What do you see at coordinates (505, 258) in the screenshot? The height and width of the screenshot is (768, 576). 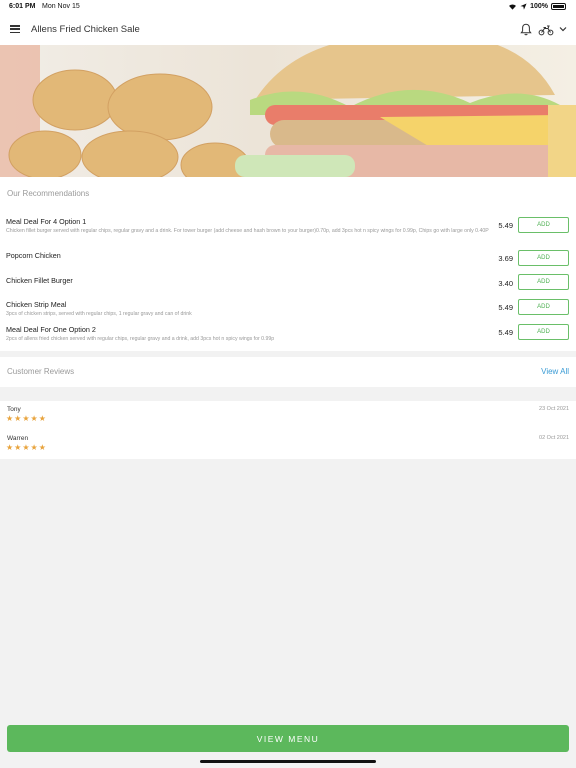 I see `item-price: 3.69` at bounding box center [505, 258].